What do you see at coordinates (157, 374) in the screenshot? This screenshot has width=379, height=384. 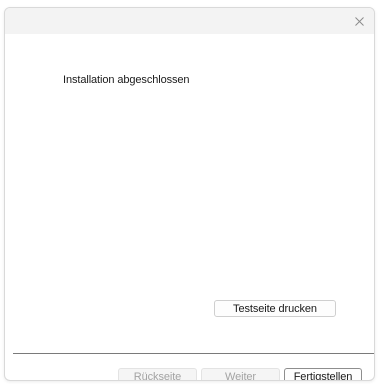 I see `back-button: Rückseite` at bounding box center [157, 374].